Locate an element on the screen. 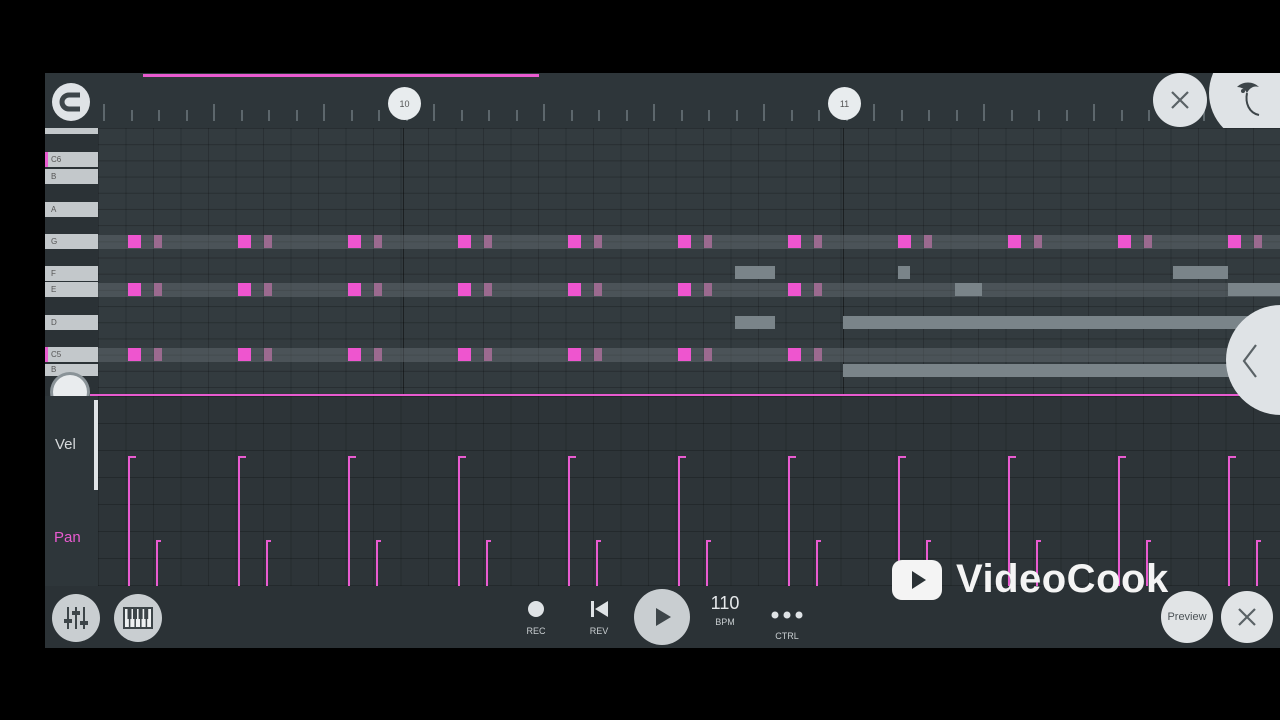 The width and height of the screenshot is (1280, 720). piano-key-d5: D is located at coordinates (71, 322).